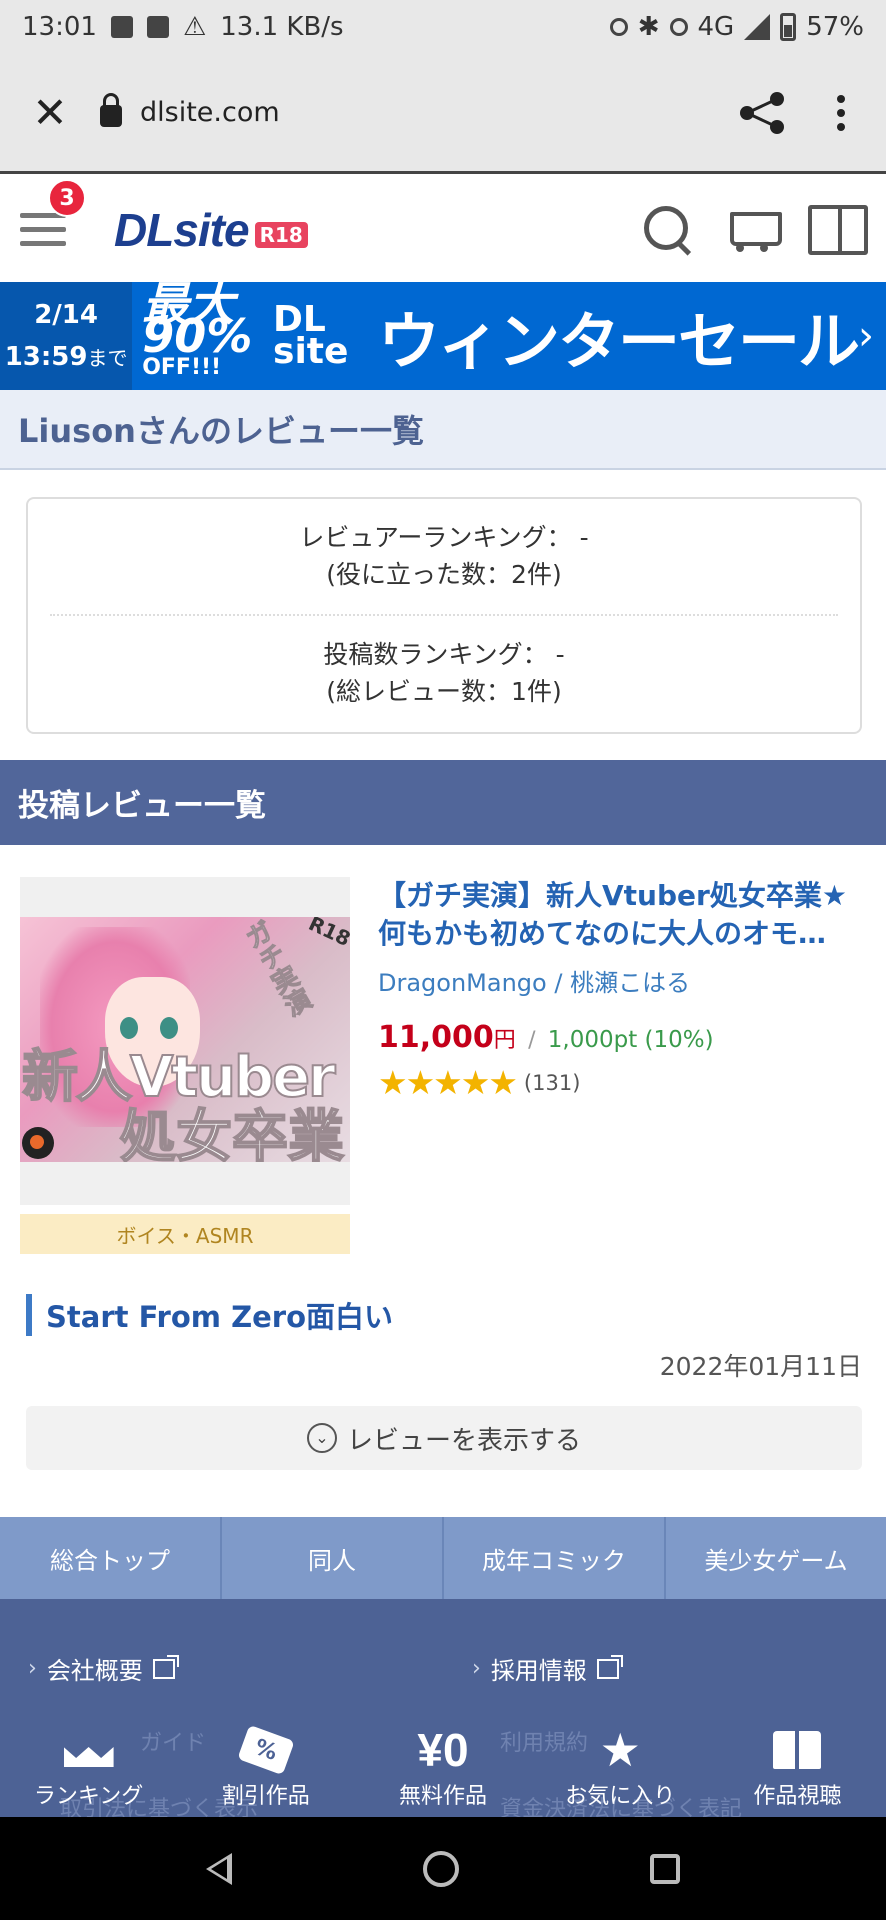  Describe the element at coordinates (761, 113) in the screenshot. I see `share-icon` at that location.